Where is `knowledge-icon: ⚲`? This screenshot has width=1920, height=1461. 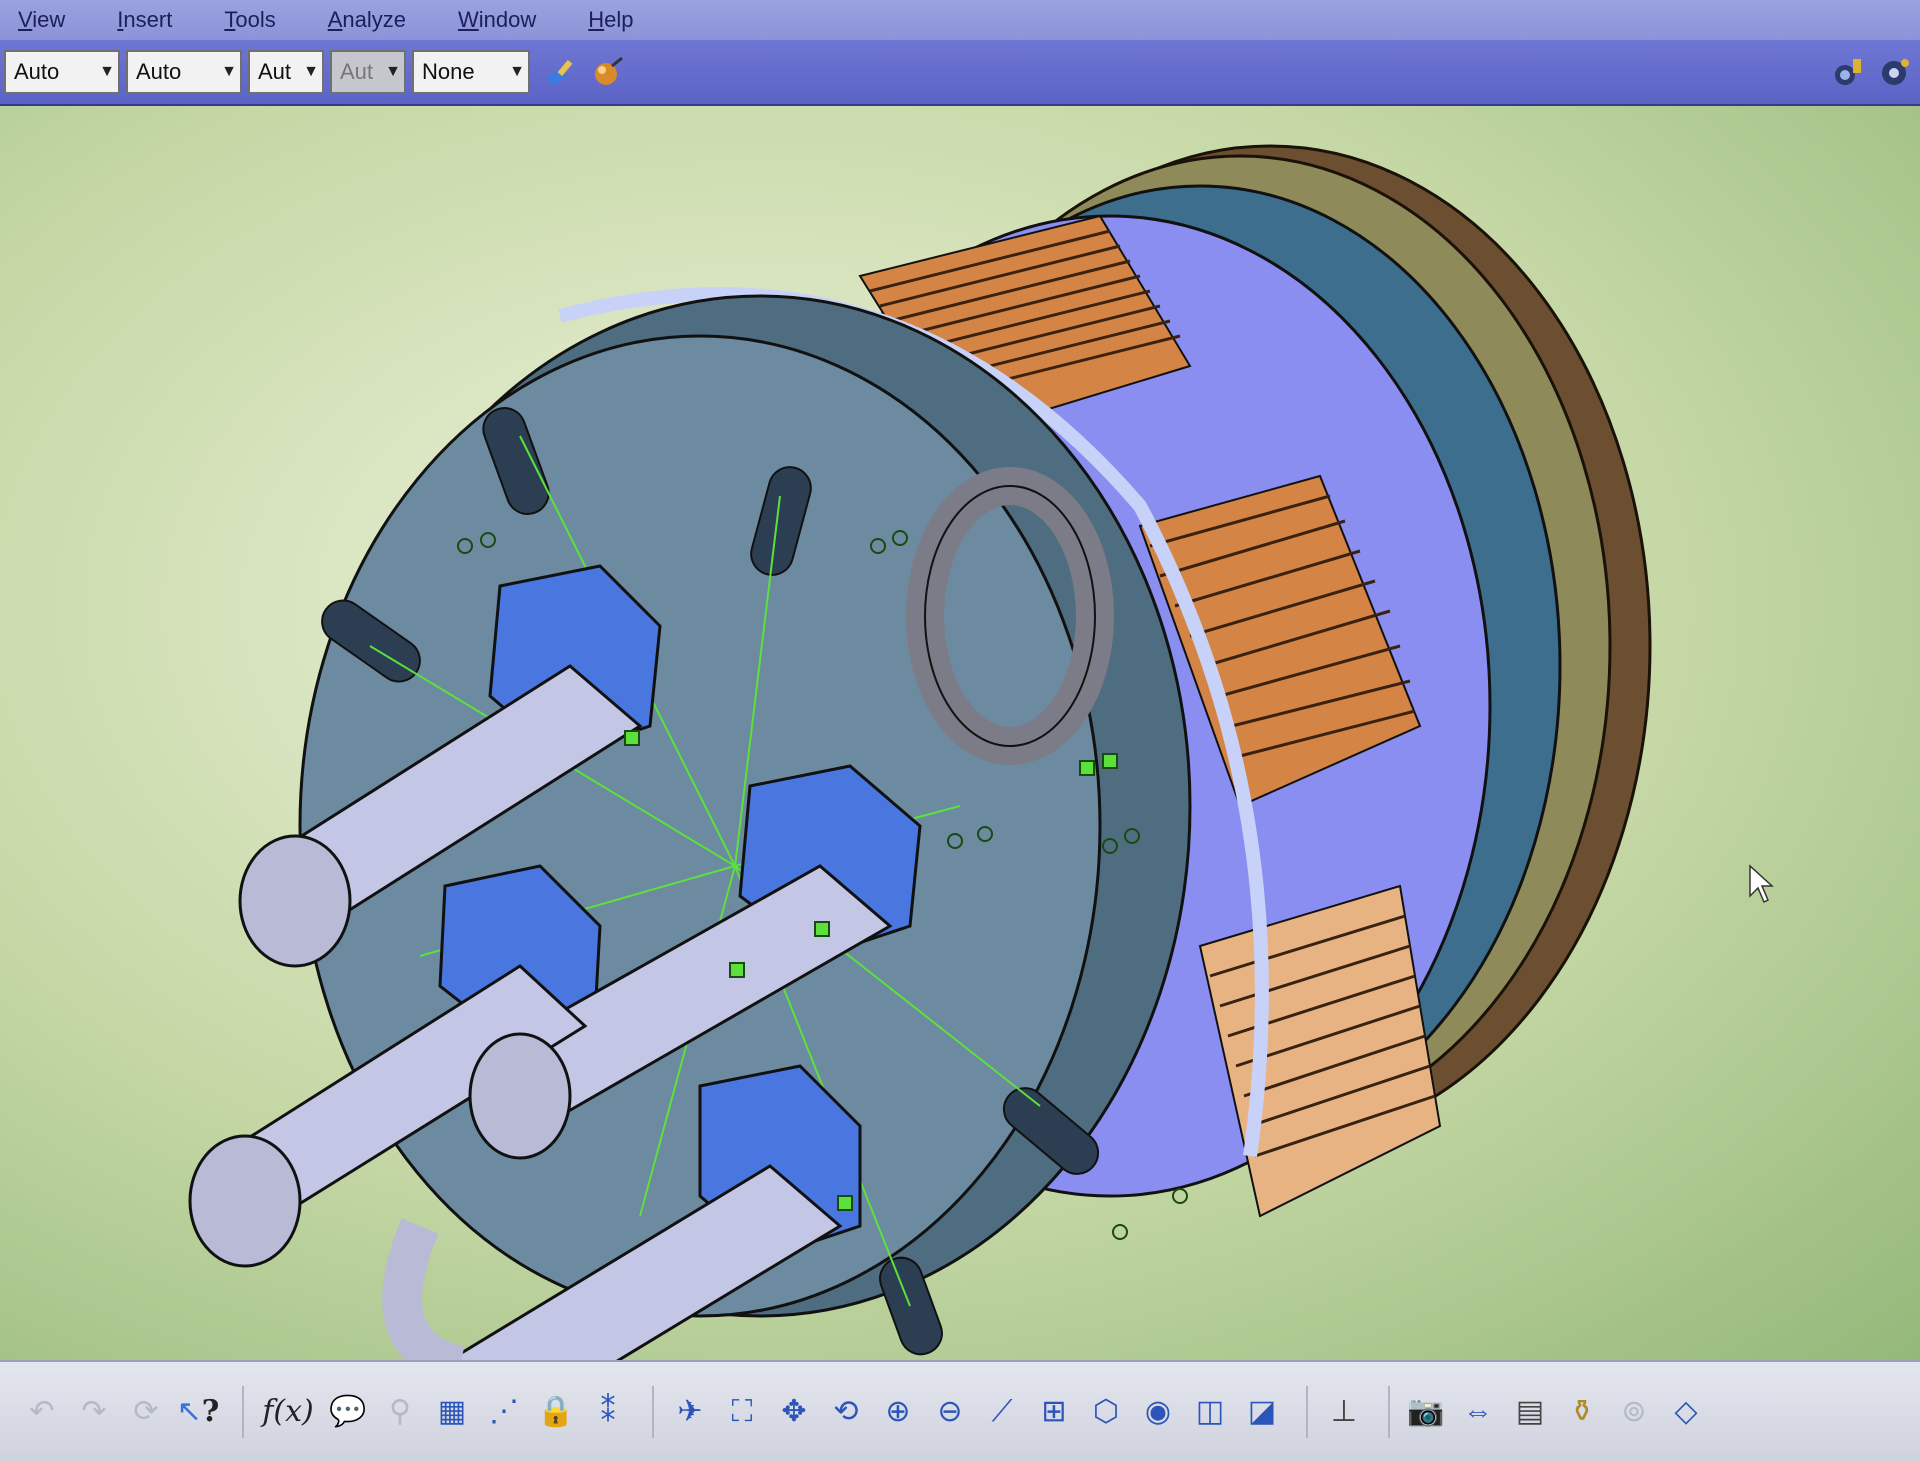
knowledge-icon: ⚲ is located at coordinates (400, 1411).